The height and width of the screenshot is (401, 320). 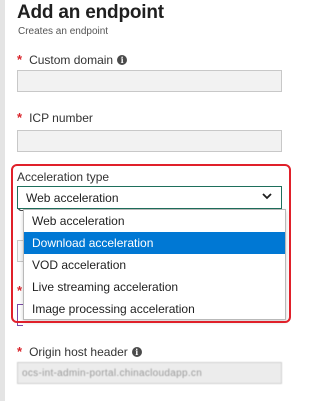 I want to click on icp-number-label-text: ICP number, so click(x=61, y=117).